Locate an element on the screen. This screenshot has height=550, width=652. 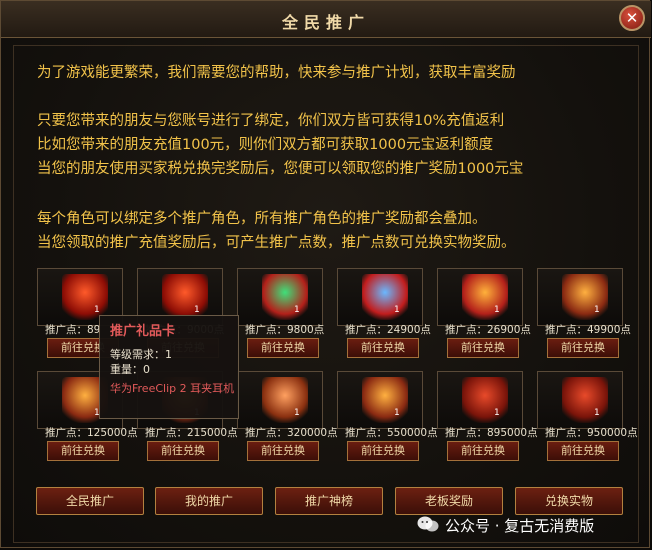
reward-item: 1 推广点：950000点前往兑换 is located at coordinates (587, 419).